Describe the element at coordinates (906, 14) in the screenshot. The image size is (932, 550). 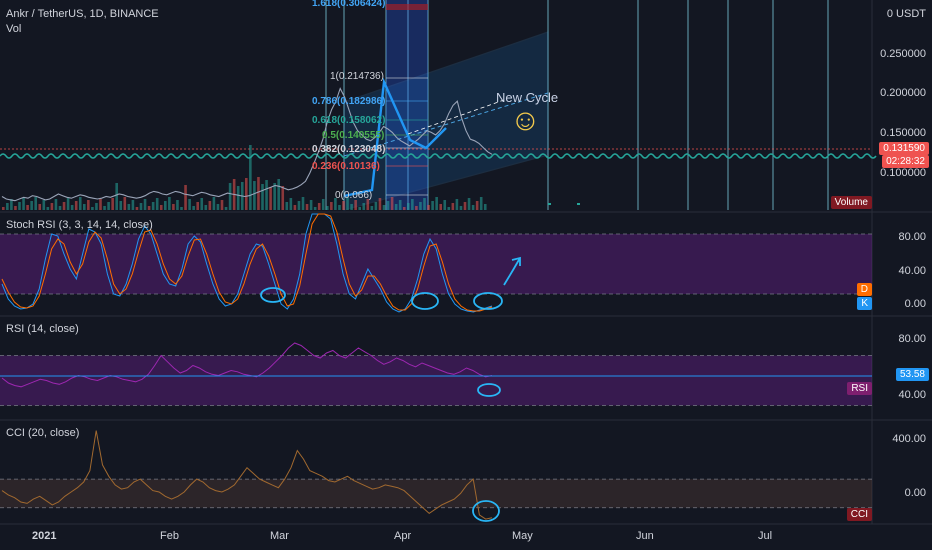
I see `currency-label: 0 USDT` at that location.